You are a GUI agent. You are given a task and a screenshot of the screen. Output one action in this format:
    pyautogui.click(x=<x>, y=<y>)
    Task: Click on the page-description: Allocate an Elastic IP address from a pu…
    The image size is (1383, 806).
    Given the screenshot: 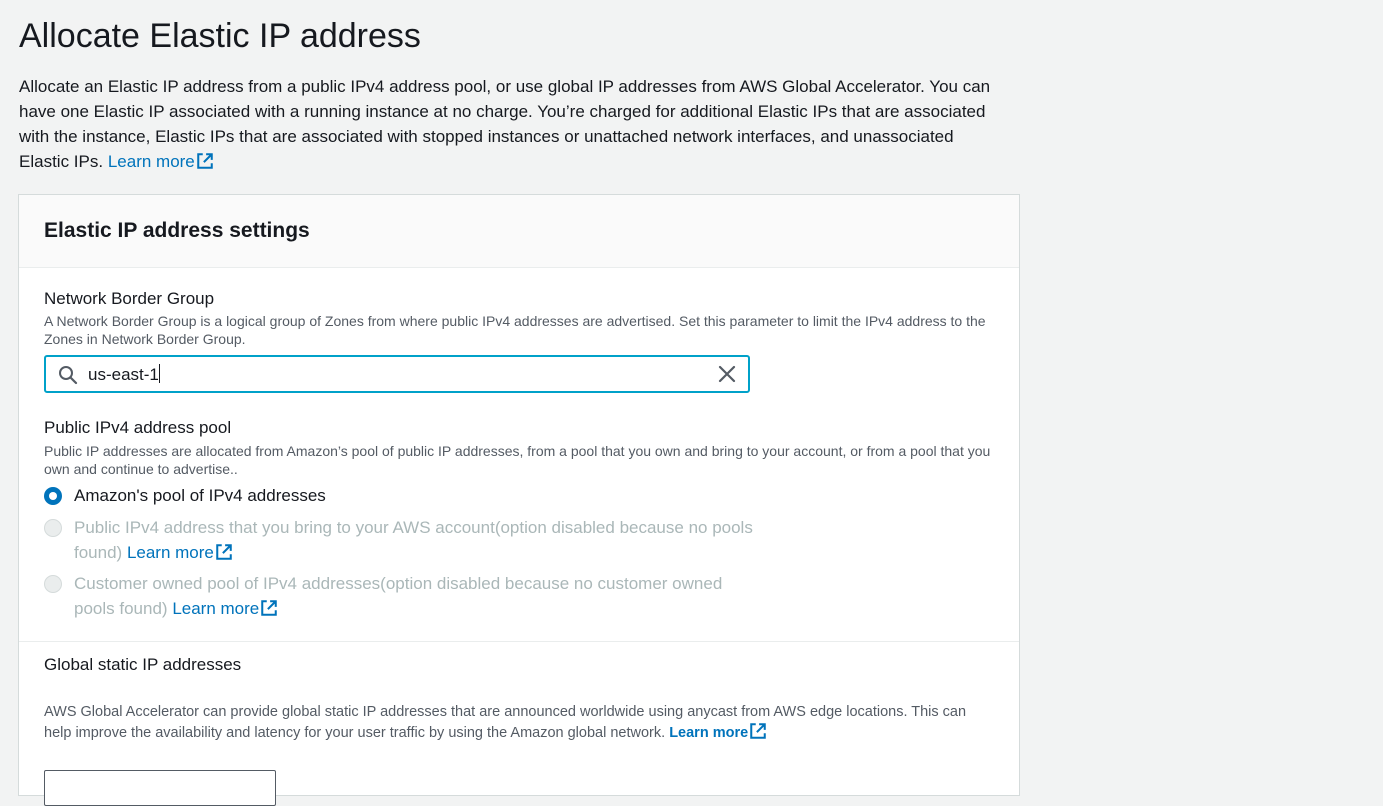 What is the action you would take?
    pyautogui.click(x=509, y=124)
    